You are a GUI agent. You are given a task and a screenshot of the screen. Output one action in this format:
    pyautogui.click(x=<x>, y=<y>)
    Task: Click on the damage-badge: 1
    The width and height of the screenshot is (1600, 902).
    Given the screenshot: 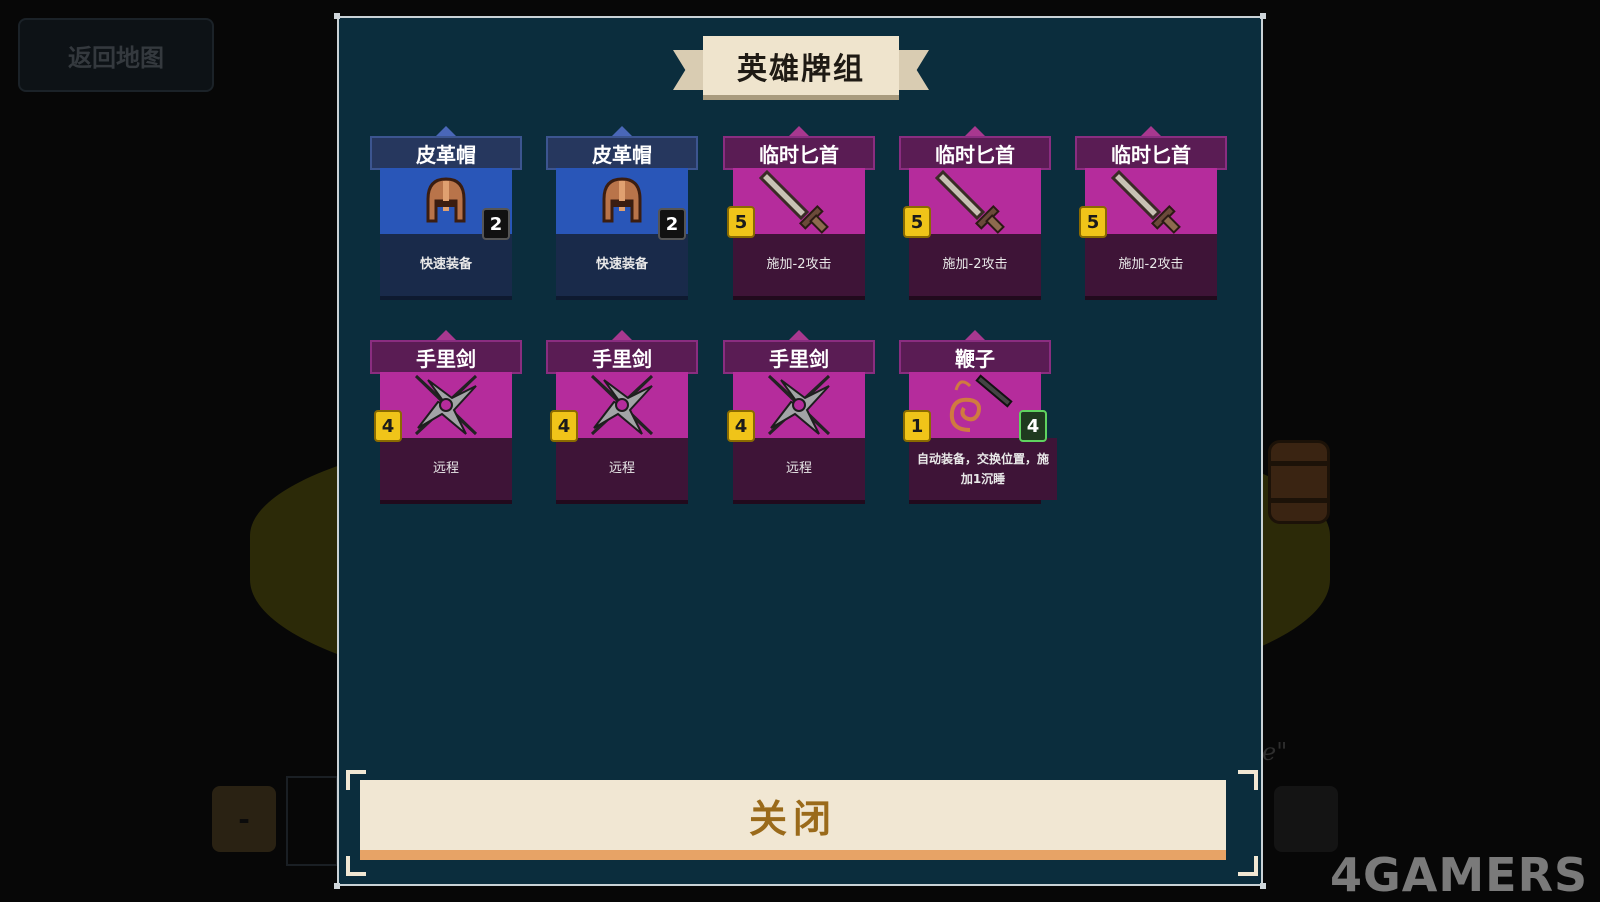 What is the action you would take?
    pyautogui.click(x=917, y=426)
    